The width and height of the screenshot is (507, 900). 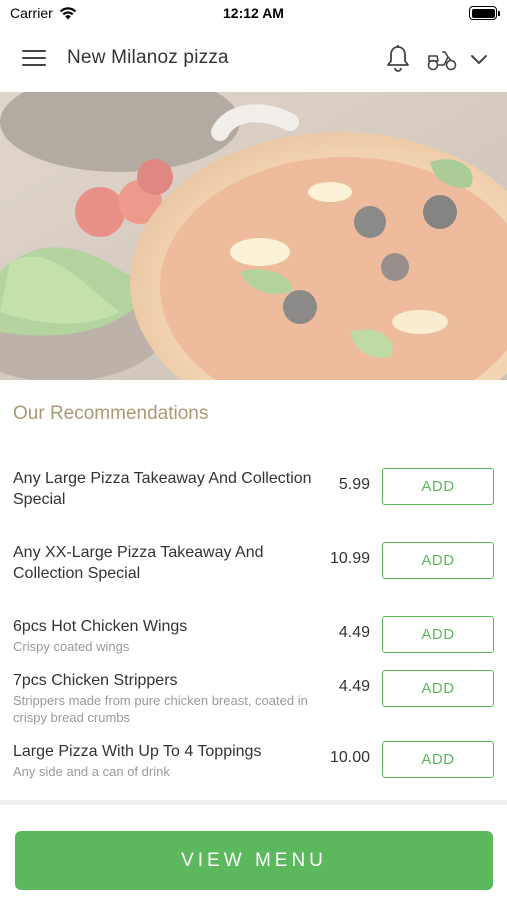 I want to click on item-name: Large Pizza With Up To 4 Toppings, so click(x=137, y=751).